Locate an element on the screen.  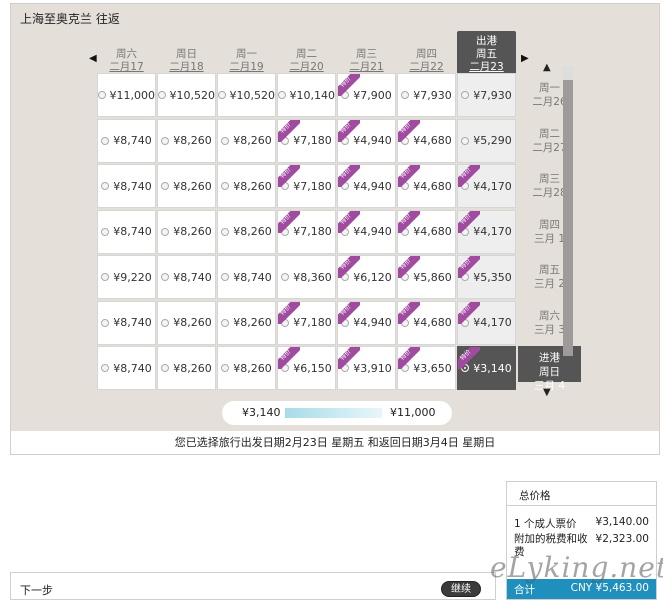
range-max: ¥11,000 is located at coordinates (413, 412).